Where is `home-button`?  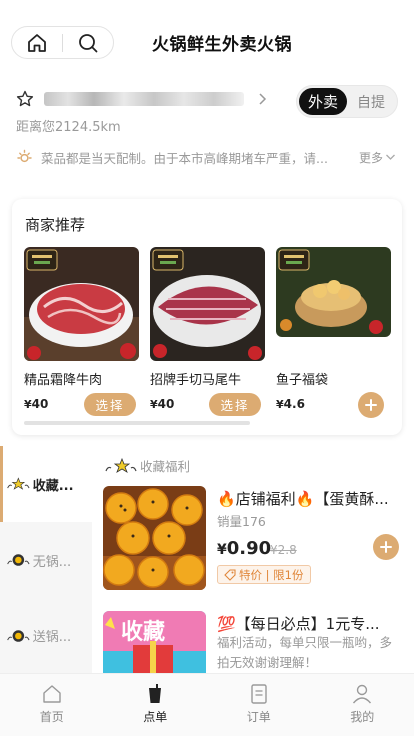
home-button is located at coordinates (37, 42).